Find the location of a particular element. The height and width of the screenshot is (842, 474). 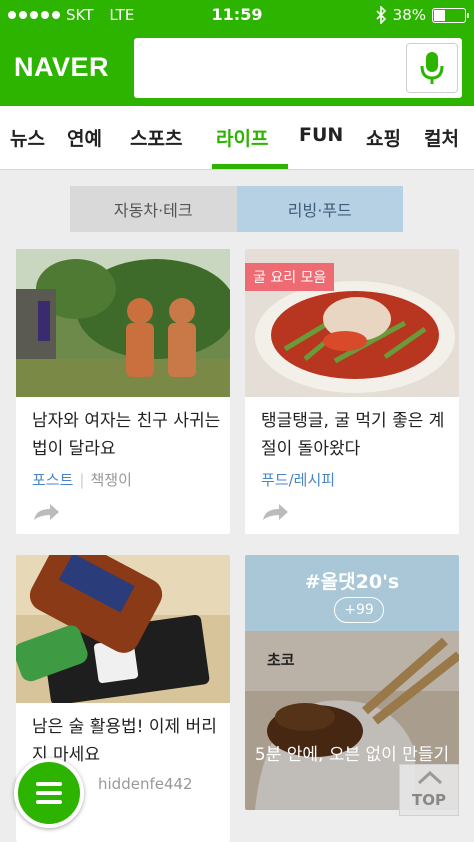

active-tab-indicator is located at coordinates (250, 166).